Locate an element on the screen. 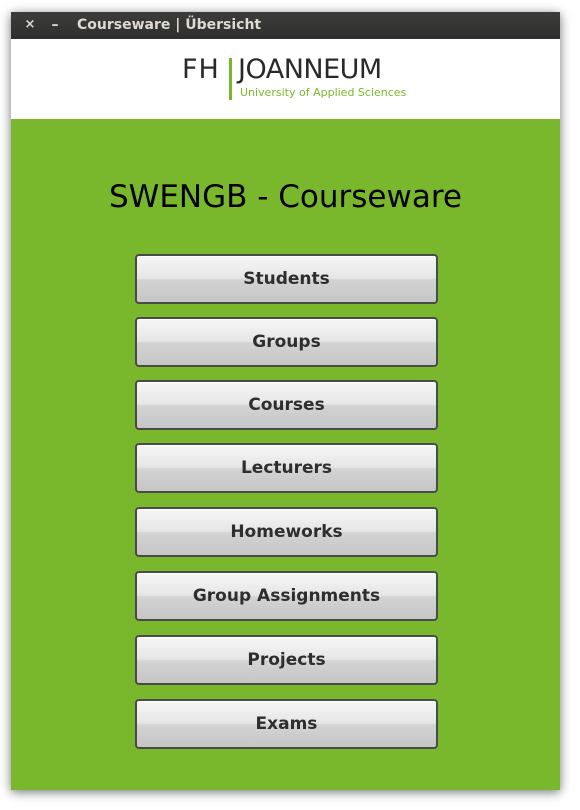 Image resolution: width=580 pixels, height=810 pixels. close-icon: × is located at coordinates (30, 25).